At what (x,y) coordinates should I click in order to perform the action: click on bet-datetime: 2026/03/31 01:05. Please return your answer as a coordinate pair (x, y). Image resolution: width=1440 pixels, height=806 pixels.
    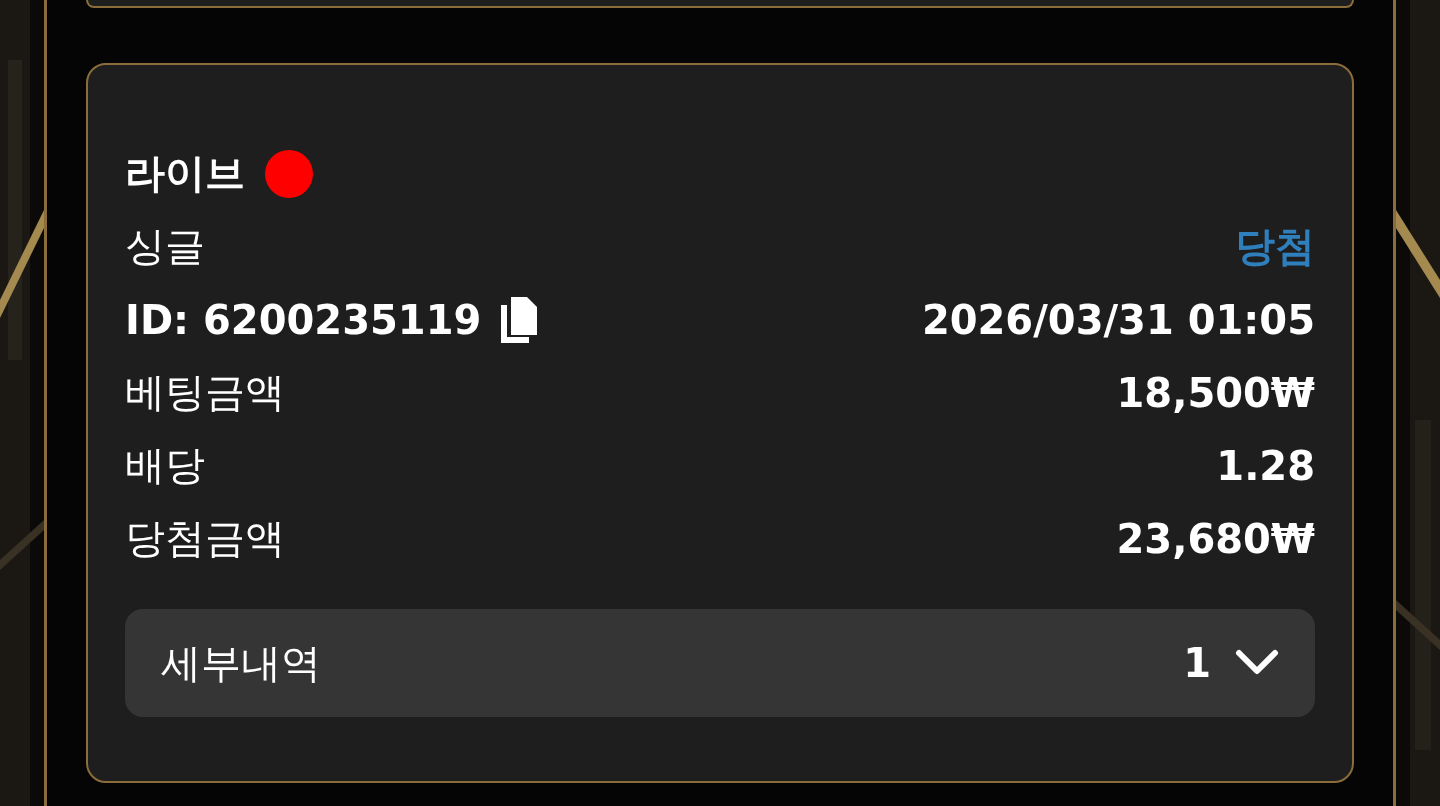
    Looking at the image, I should click on (1118, 319).